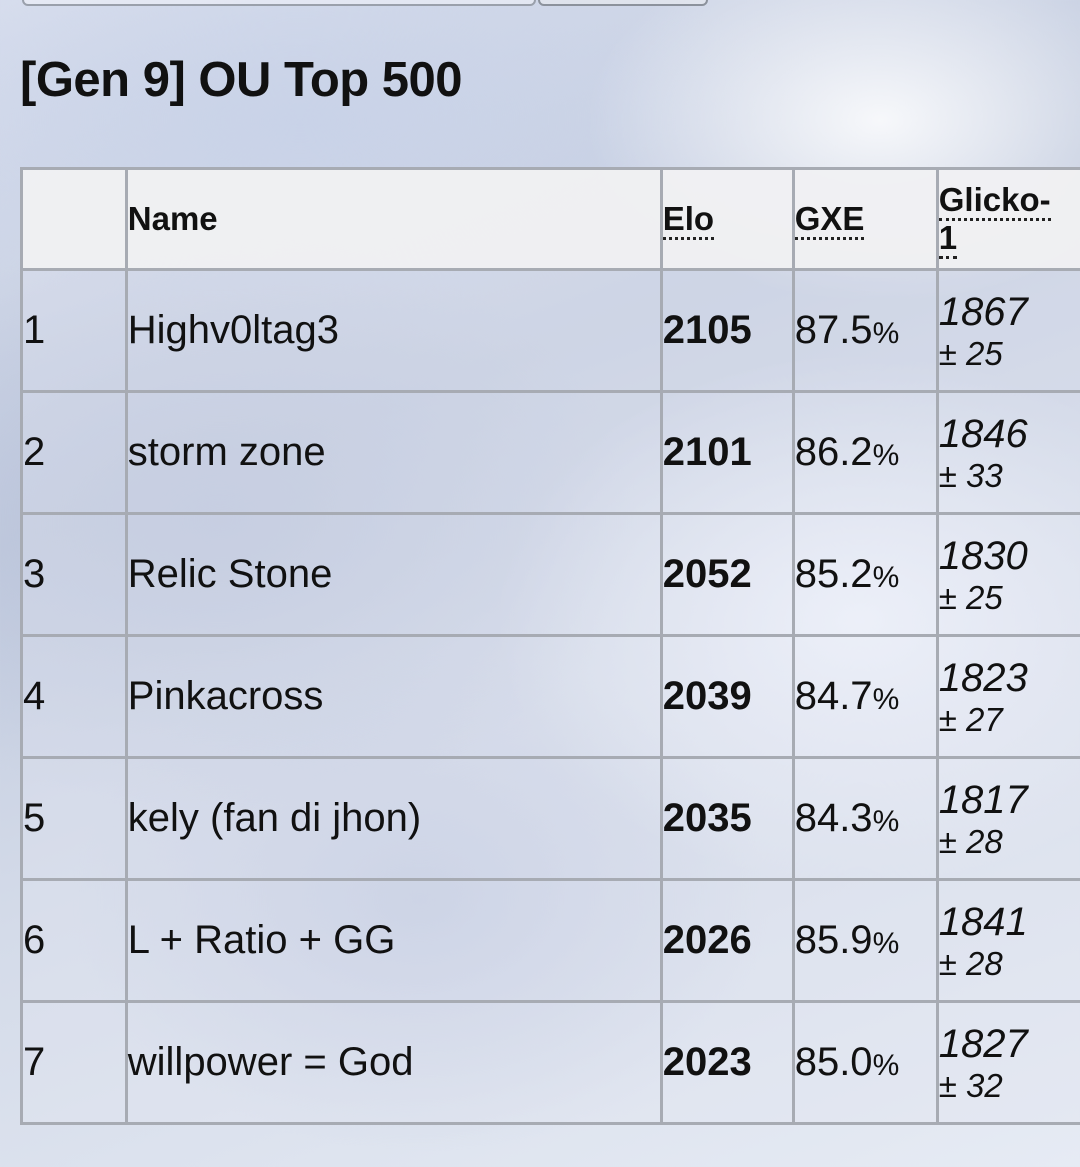 The image size is (1080, 1167). I want to click on table-row: 3 Relic Stone 2052 85.2% 1830 ± 25, so click(550, 574).